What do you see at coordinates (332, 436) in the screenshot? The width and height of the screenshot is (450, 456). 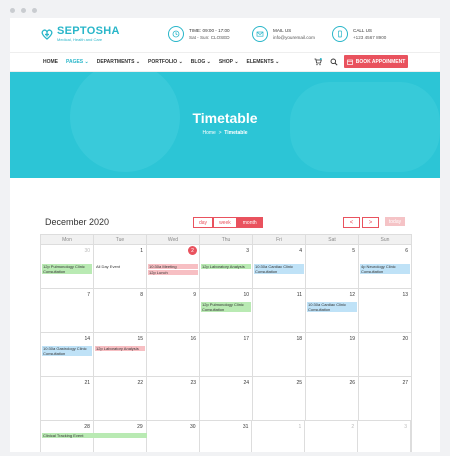 I see `calendar-day: 2` at bounding box center [332, 436].